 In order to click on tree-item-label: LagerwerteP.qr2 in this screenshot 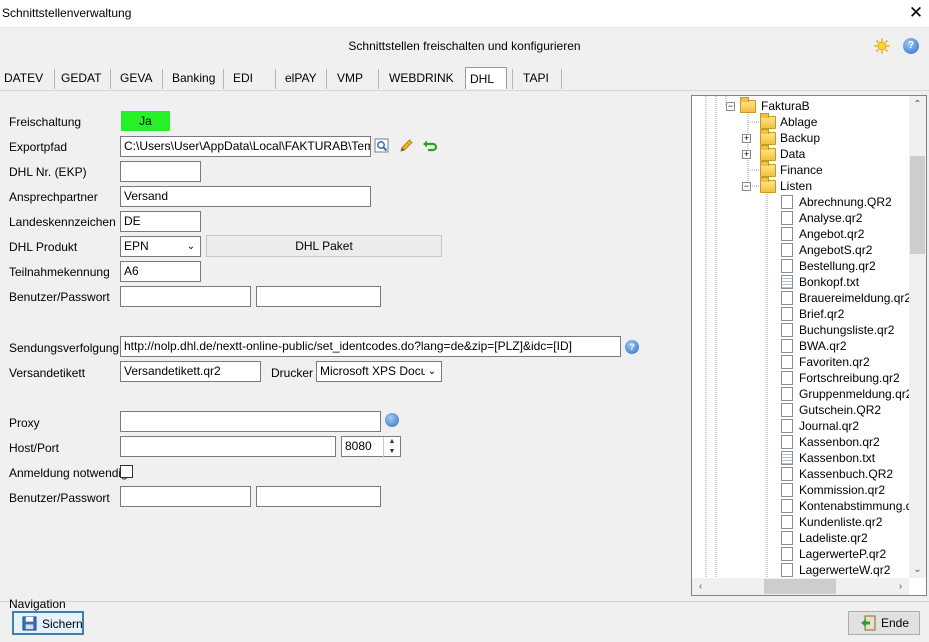, I will do `click(843, 554)`.